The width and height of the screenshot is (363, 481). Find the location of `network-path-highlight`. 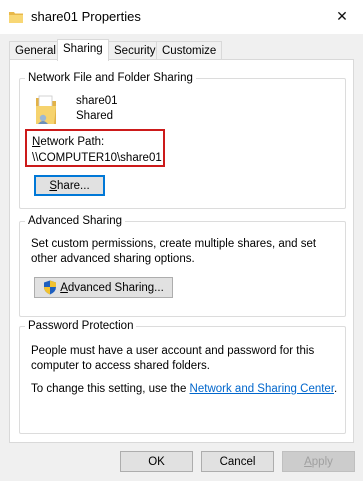

network-path-highlight is located at coordinates (95, 148).